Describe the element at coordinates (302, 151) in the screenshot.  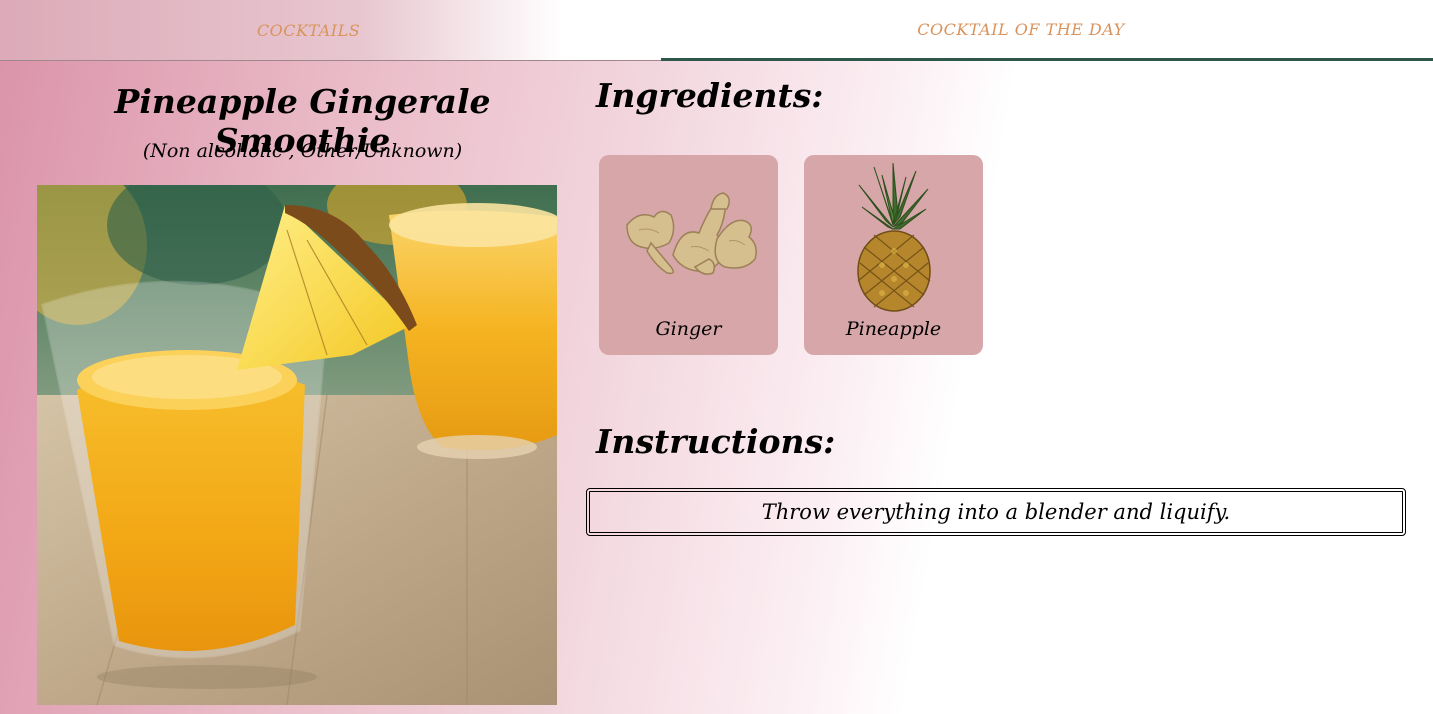
I see `drink-category: (Non alcoholic , Other/Unknown)` at that location.